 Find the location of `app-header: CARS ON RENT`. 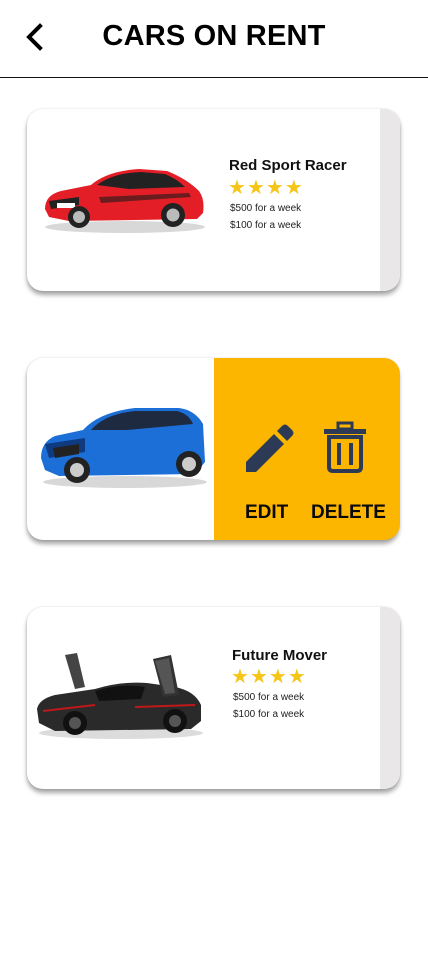

app-header: CARS ON RENT is located at coordinates (214, 40).